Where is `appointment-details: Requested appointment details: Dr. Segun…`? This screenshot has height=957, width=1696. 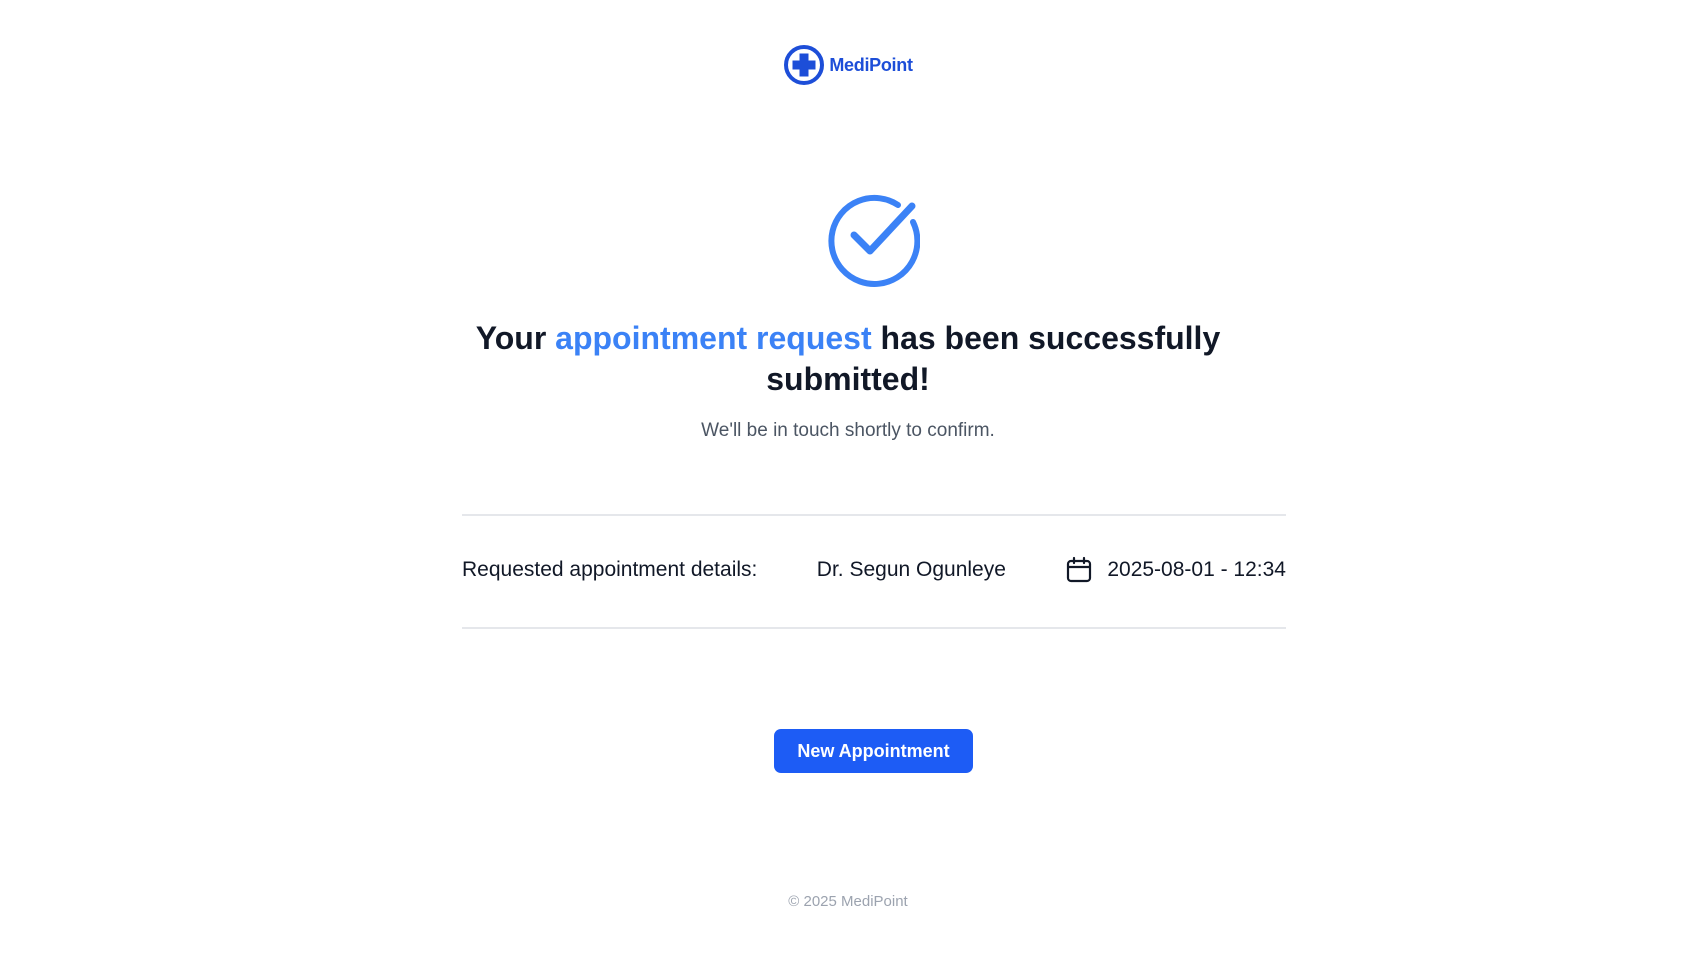
appointment-details: Requested appointment details: Dr. Segun… is located at coordinates (874, 570).